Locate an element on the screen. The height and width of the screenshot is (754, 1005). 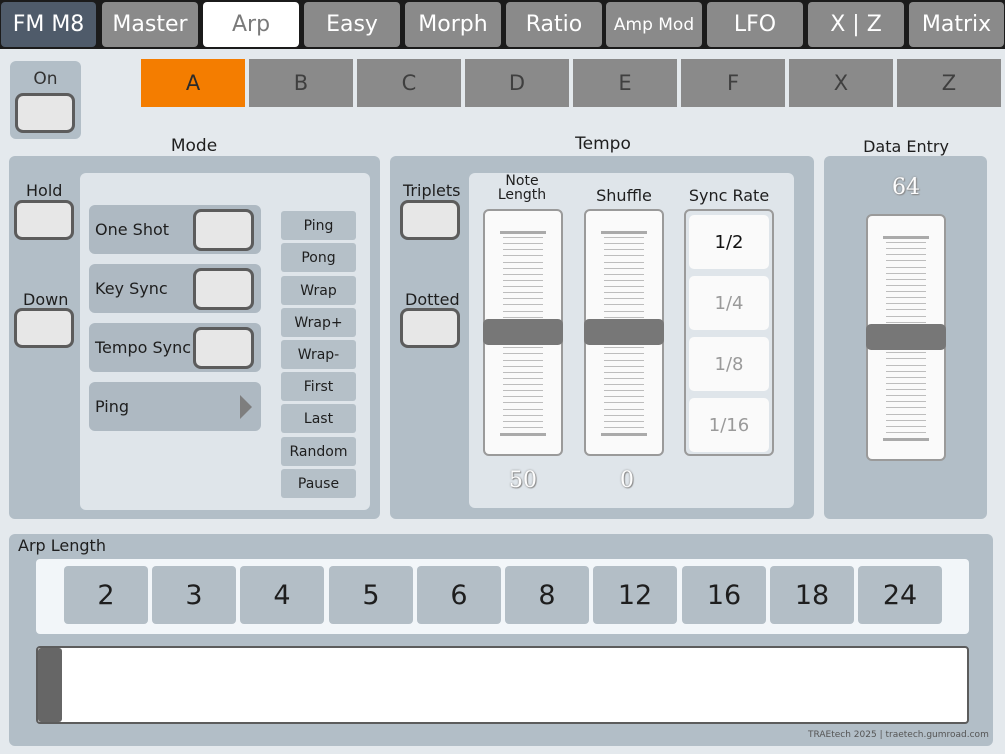
data-entry-handle is located at coordinates (906, 337).